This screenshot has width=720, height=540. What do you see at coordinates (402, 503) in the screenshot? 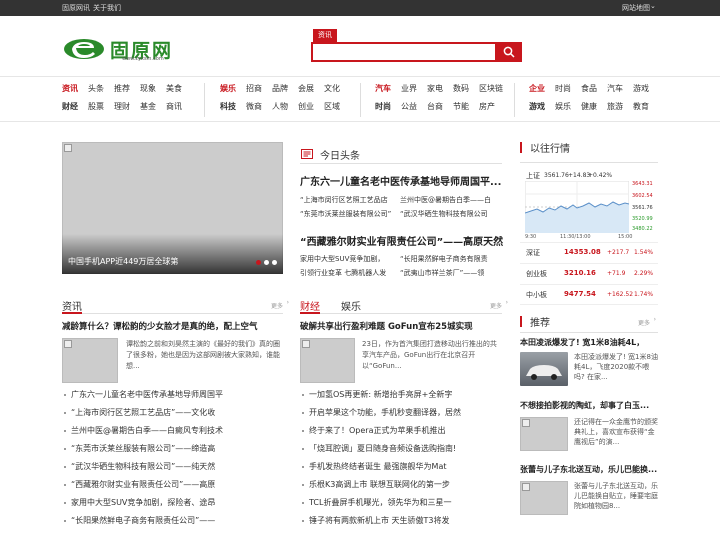
I see `list-item: TCL折叠屏手机曝光，领先华为和三星一` at bounding box center [402, 503].